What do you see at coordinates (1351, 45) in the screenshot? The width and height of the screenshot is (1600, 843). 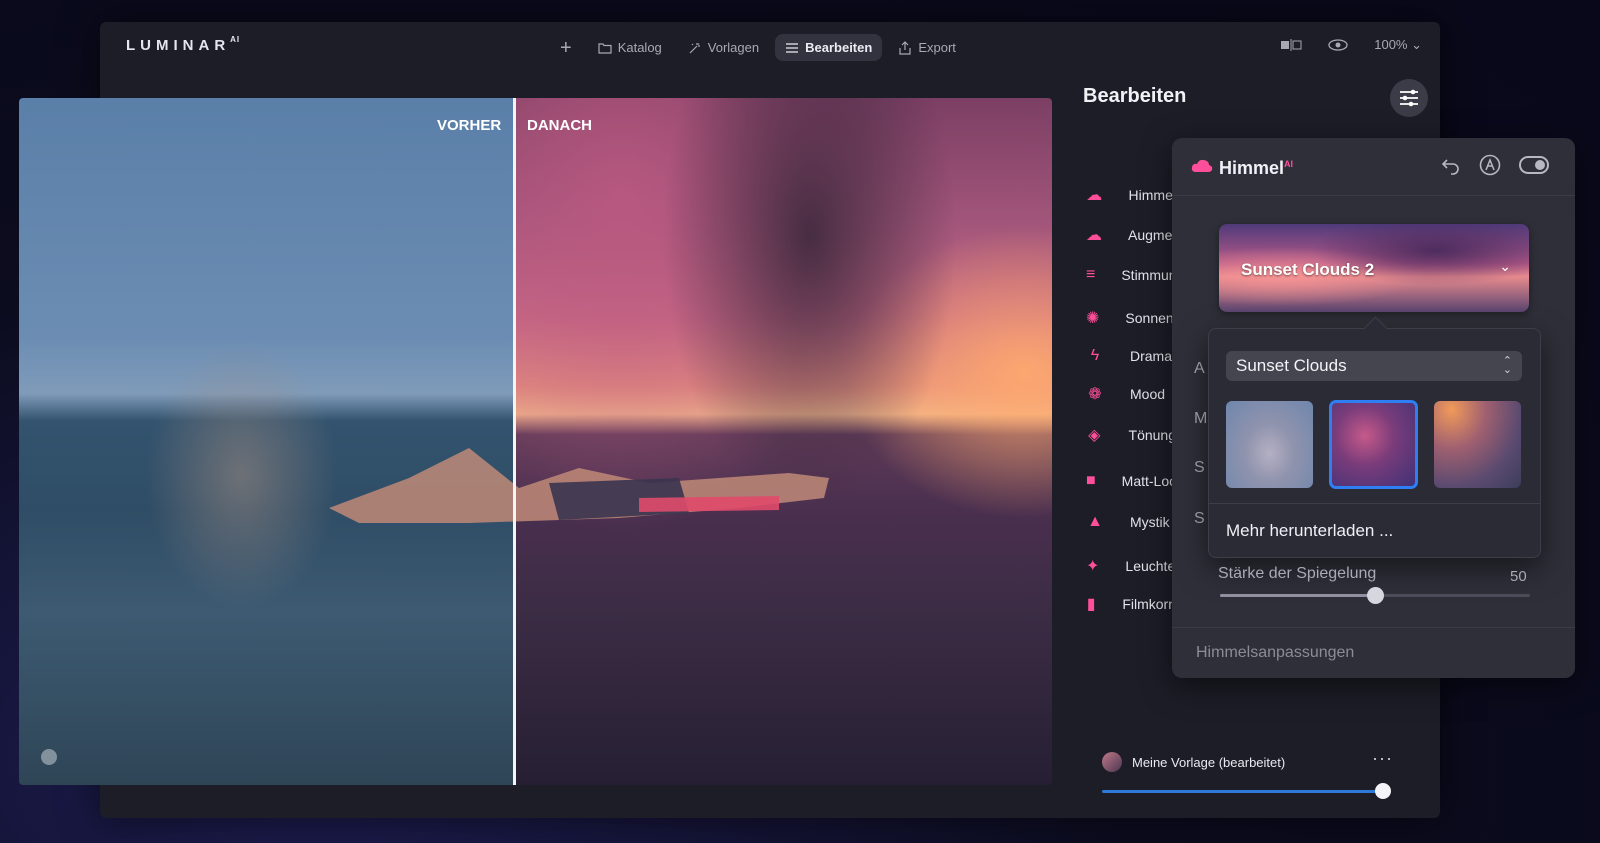 I see `view-controls: 100% ⌄` at bounding box center [1351, 45].